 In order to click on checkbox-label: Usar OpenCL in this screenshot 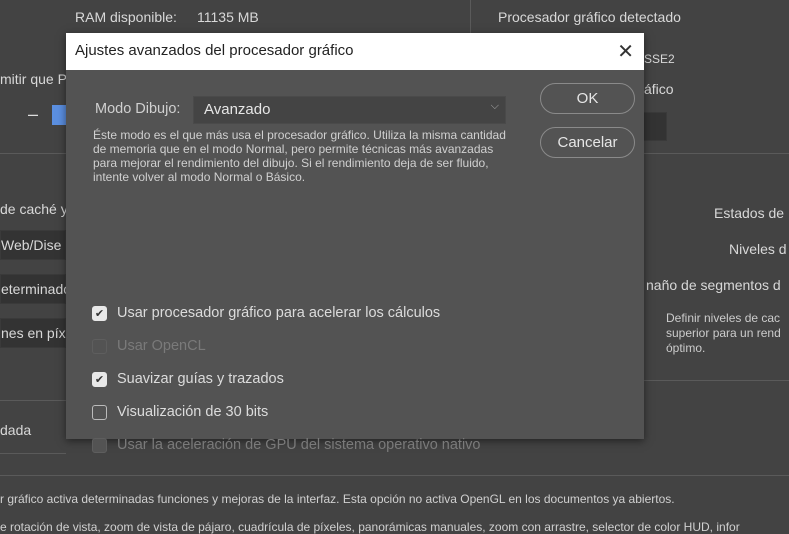, I will do `click(161, 346)`.